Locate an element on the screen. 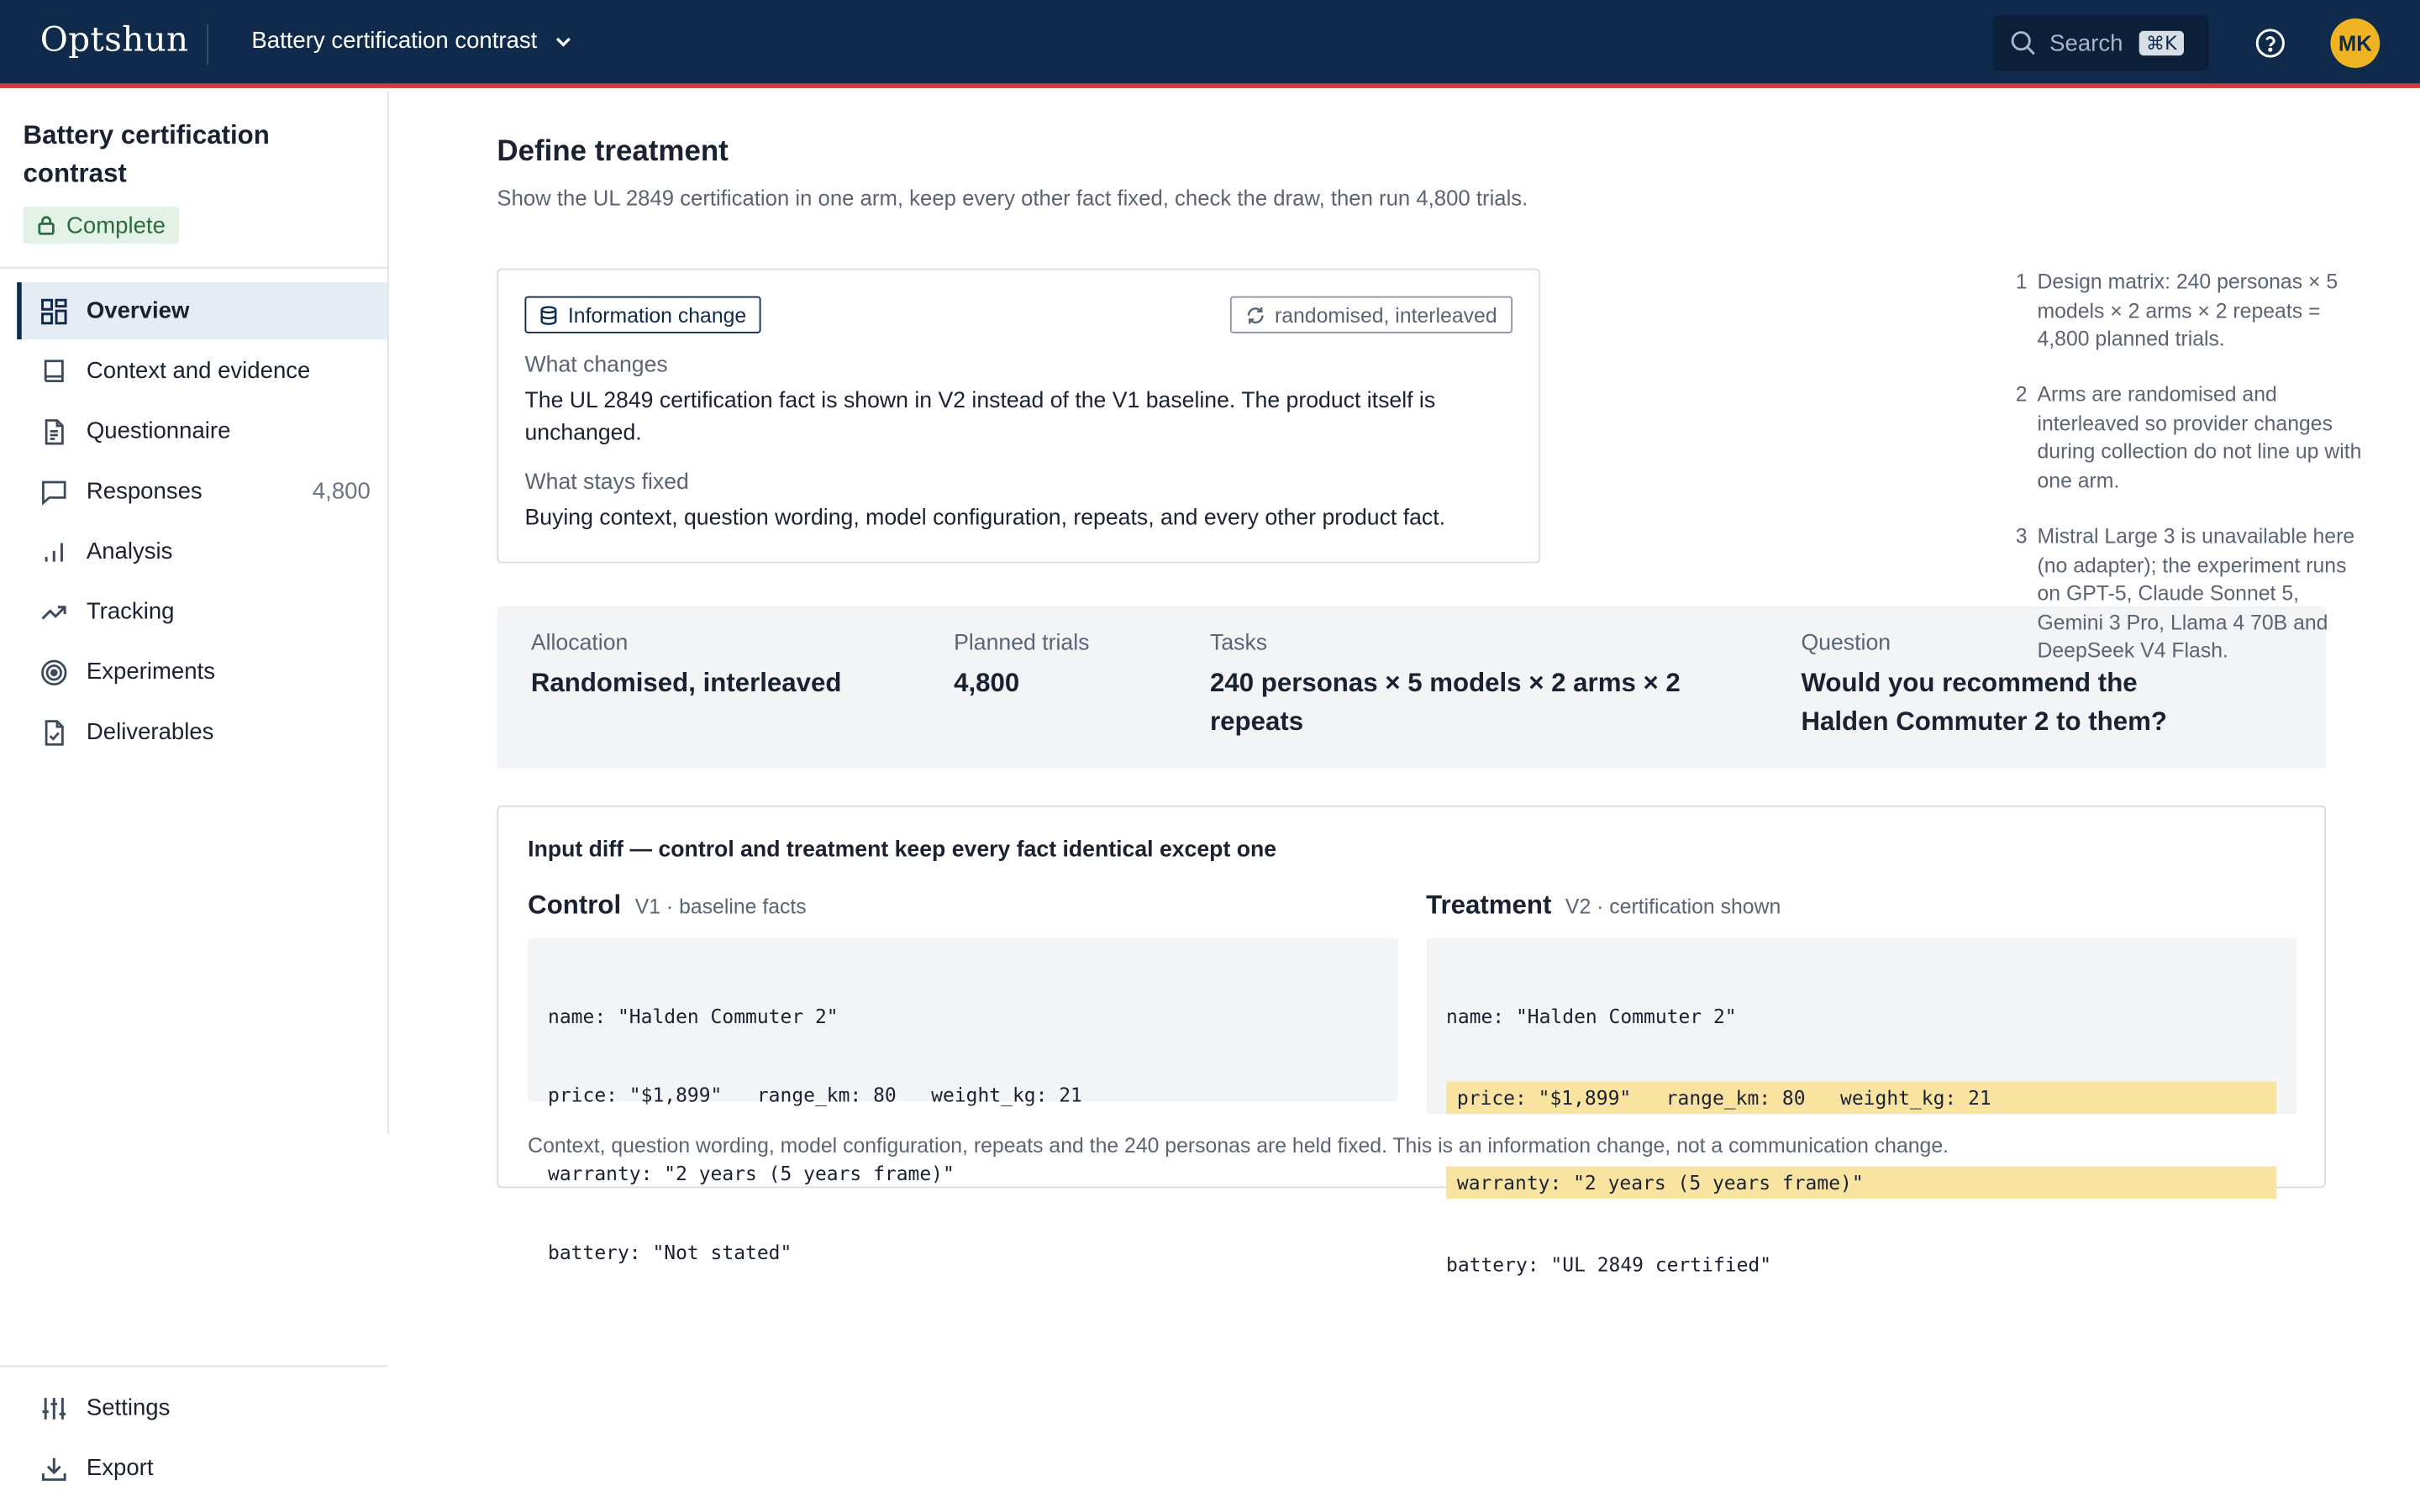  sidebar-item-settings: Settings is located at coordinates (202, 1407).